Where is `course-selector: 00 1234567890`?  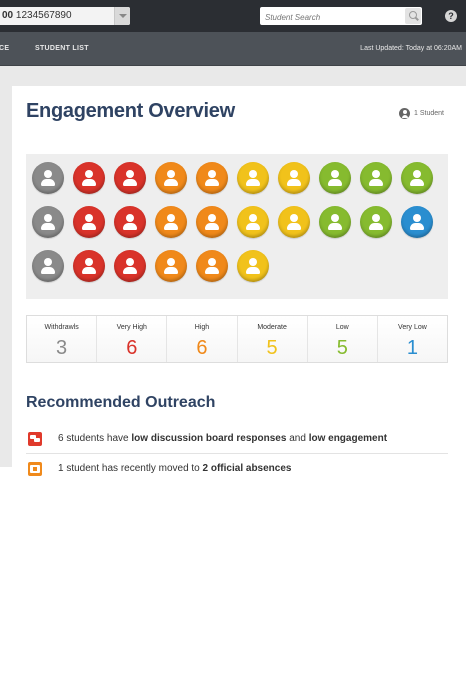
course-selector: 00 1234567890 is located at coordinates (65, 16).